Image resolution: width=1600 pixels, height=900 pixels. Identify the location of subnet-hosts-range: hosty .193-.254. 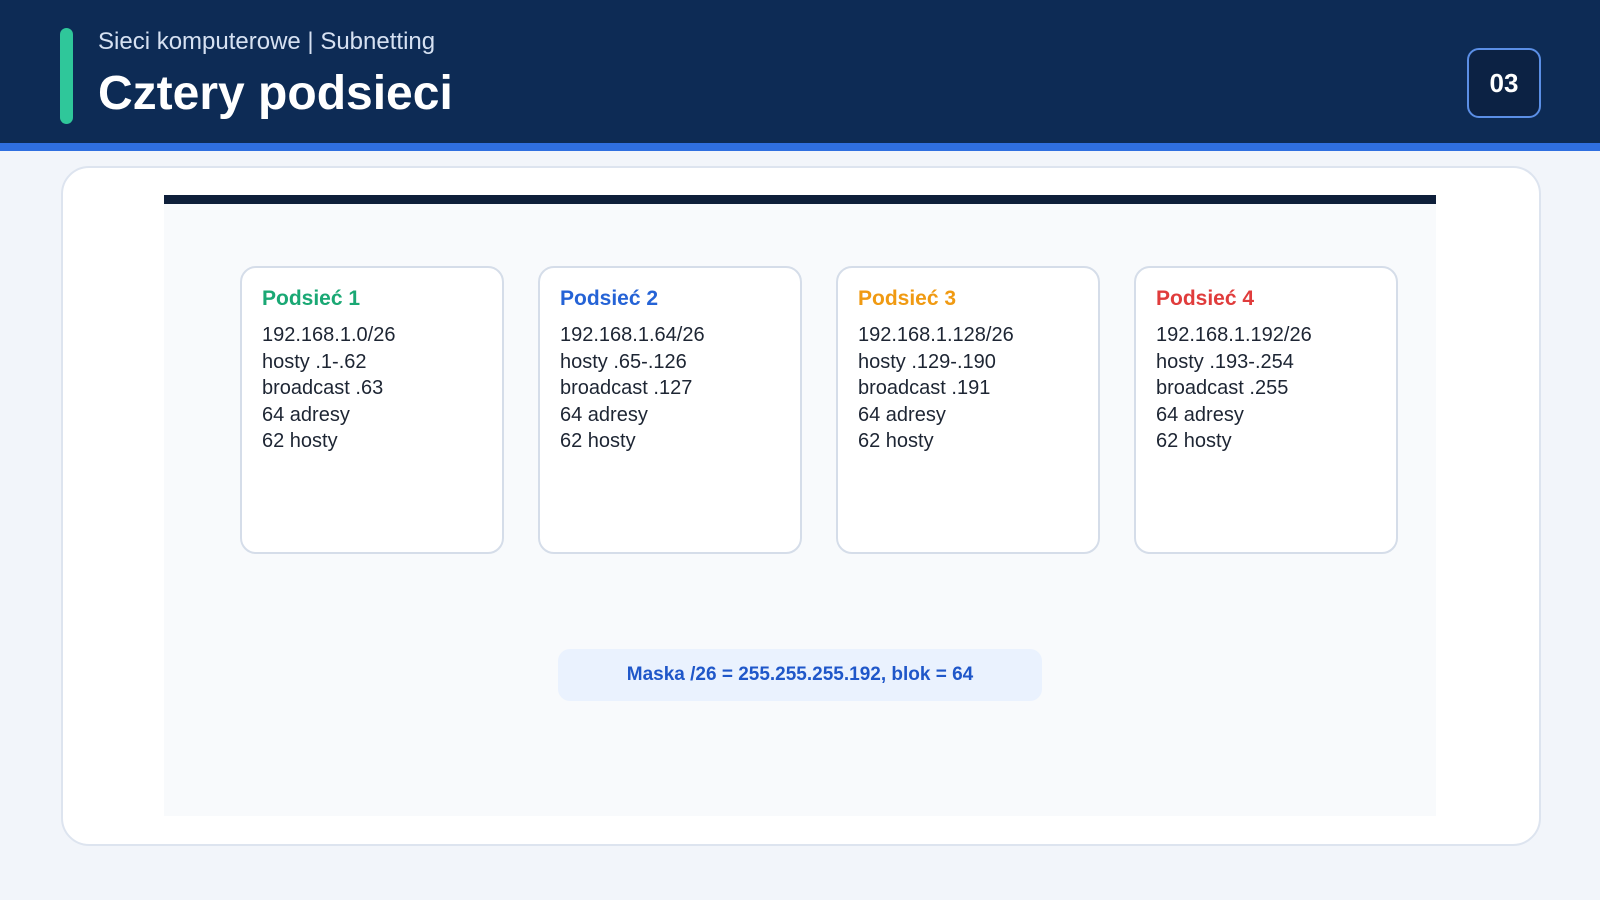
(1225, 361).